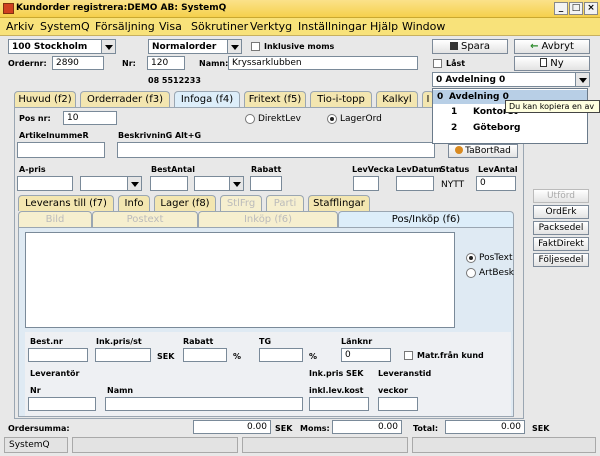 The height and width of the screenshot is (456, 600). What do you see at coordinates (205, 355) in the screenshot?
I see `pi-rabatt-field` at bounding box center [205, 355].